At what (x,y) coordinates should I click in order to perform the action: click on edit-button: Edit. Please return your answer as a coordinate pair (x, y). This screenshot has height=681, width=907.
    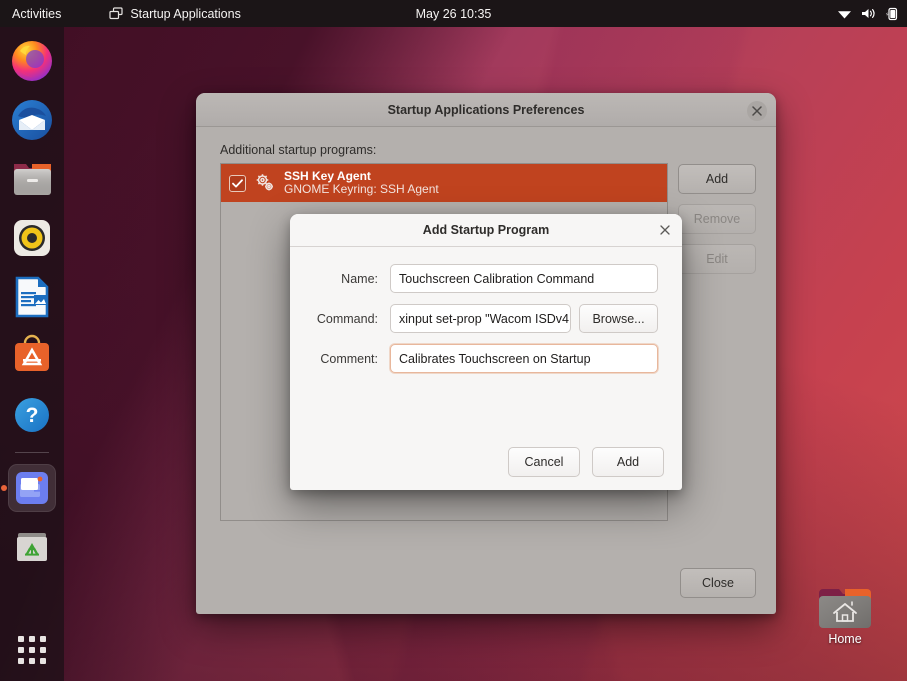
    Looking at the image, I should click on (717, 259).